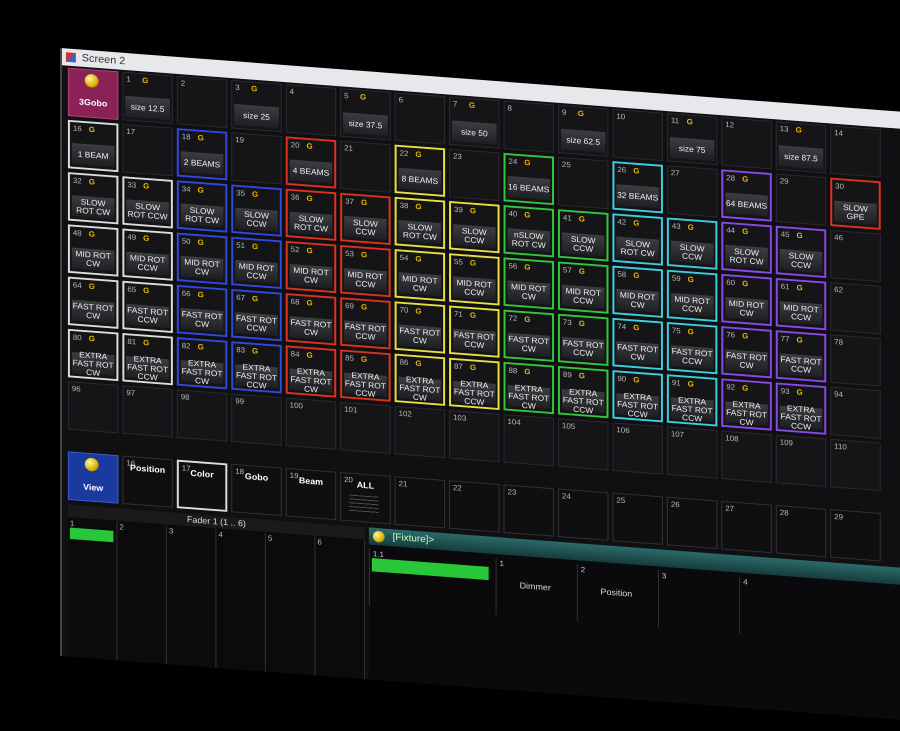 This screenshot has width=900, height=731. Describe the element at coordinates (420, 118) in the screenshot. I see `preset-cell: 6` at that location.